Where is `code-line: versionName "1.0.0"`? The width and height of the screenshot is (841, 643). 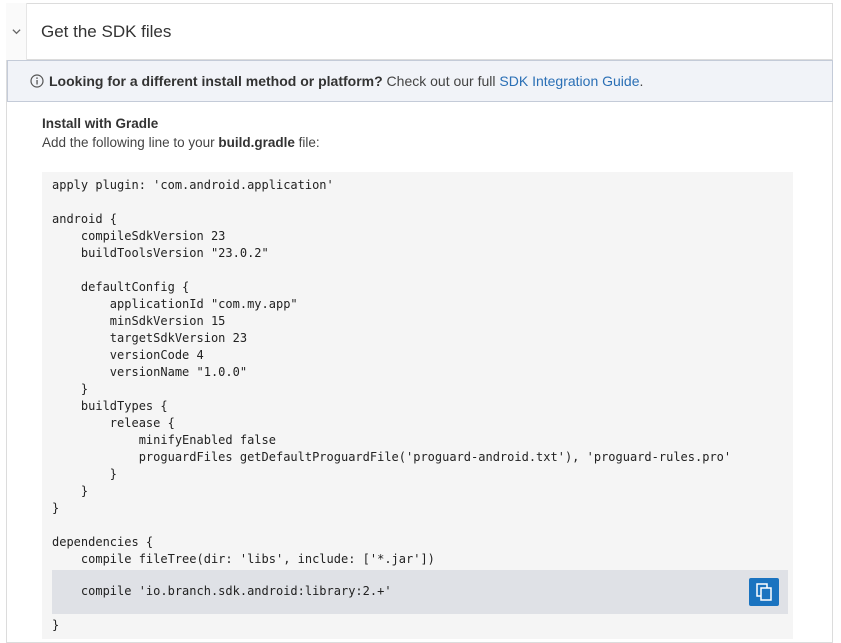
code-line: versionName "1.0.0" is located at coordinates (150, 372).